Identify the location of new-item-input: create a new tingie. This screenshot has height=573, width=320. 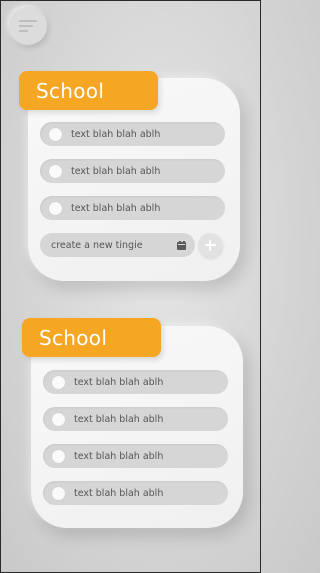
(117, 245).